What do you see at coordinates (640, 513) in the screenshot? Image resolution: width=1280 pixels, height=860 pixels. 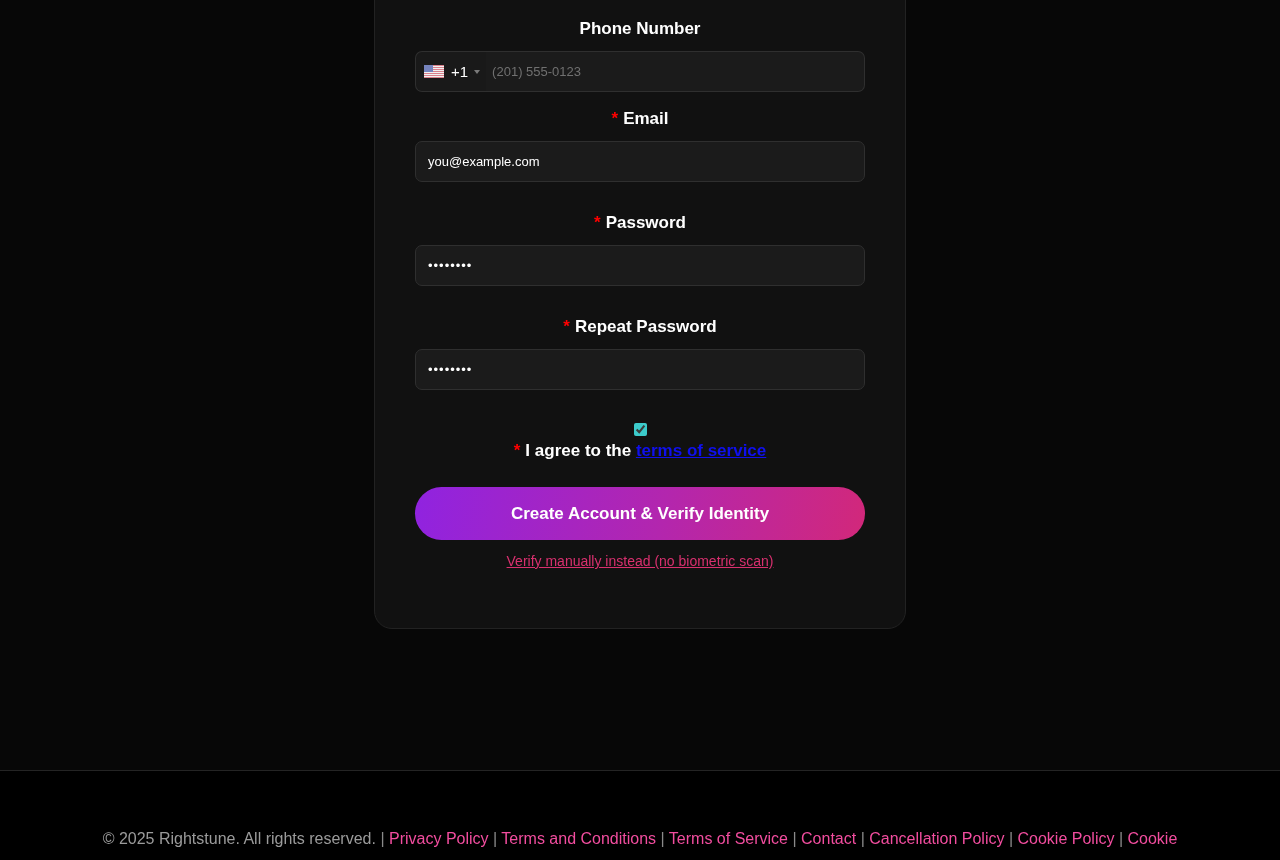 I see `create-account-button: Create Account & Verify Identity` at bounding box center [640, 513].